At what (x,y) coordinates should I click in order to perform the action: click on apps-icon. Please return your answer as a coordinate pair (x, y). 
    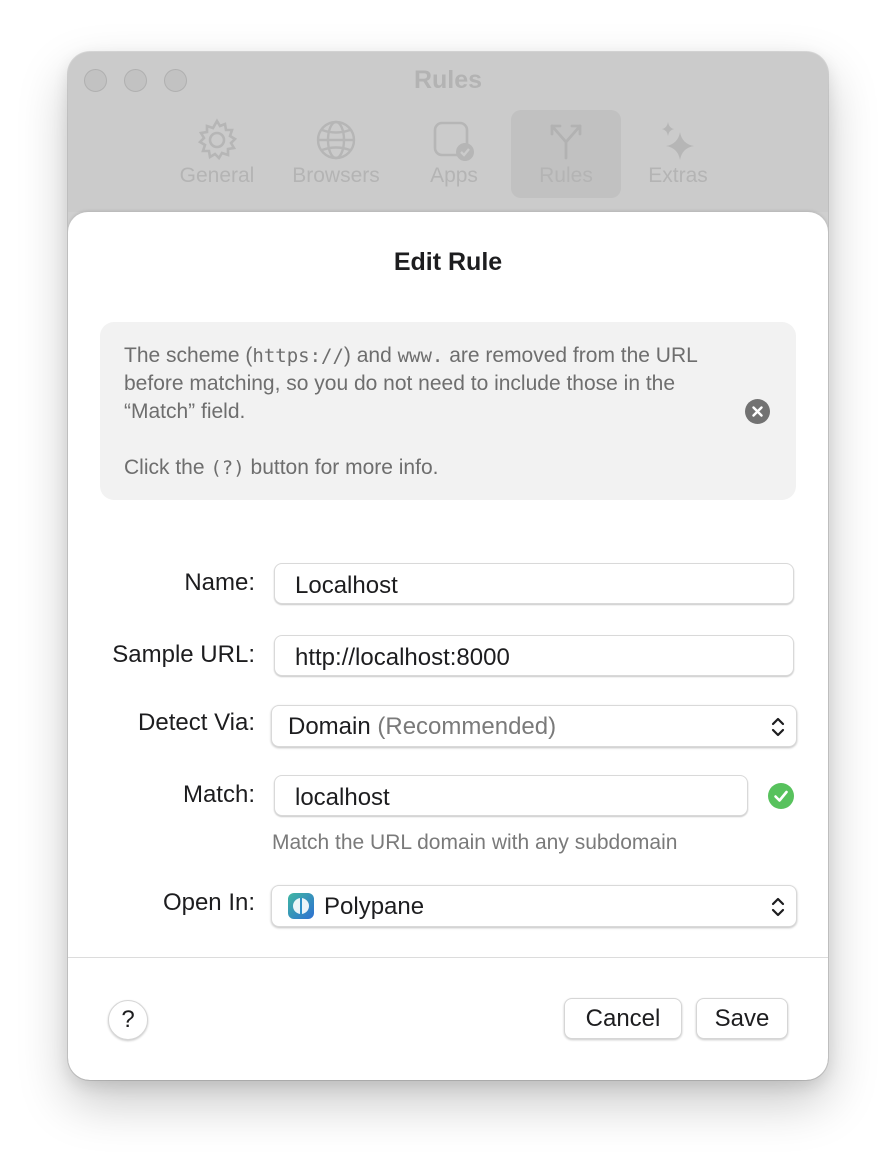
    Looking at the image, I should click on (453, 141).